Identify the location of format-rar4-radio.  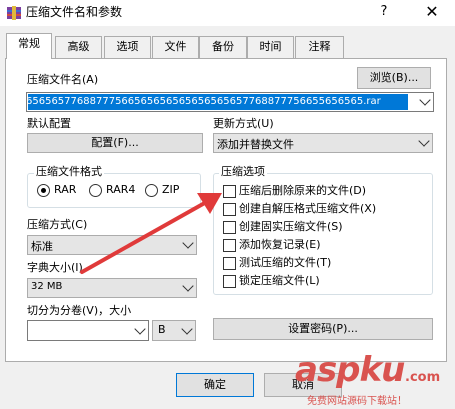
(95, 190).